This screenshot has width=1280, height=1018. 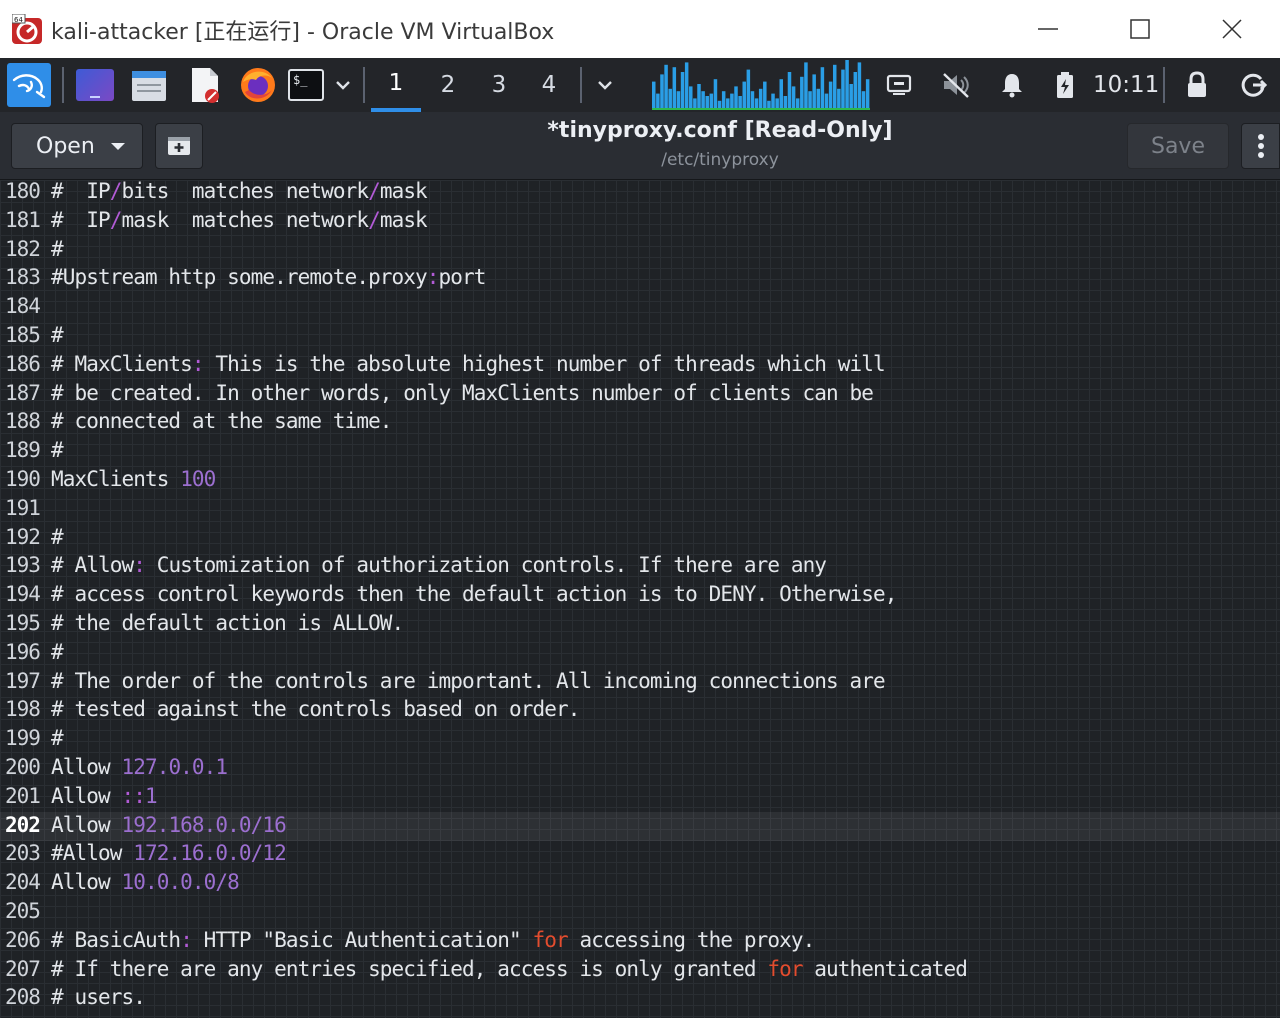 I want to click on code-line: 203 #Allow 172.16.0.0/12, so click(x=640, y=854).